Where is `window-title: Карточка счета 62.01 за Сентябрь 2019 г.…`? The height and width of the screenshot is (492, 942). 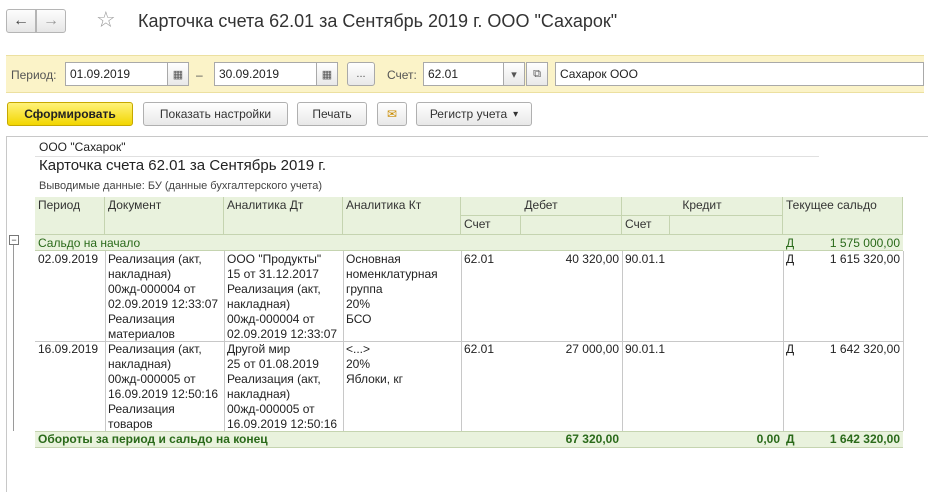
window-title: Карточка счета 62.01 за Сентябрь 2019 г.… is located at coordinates (378, 21).